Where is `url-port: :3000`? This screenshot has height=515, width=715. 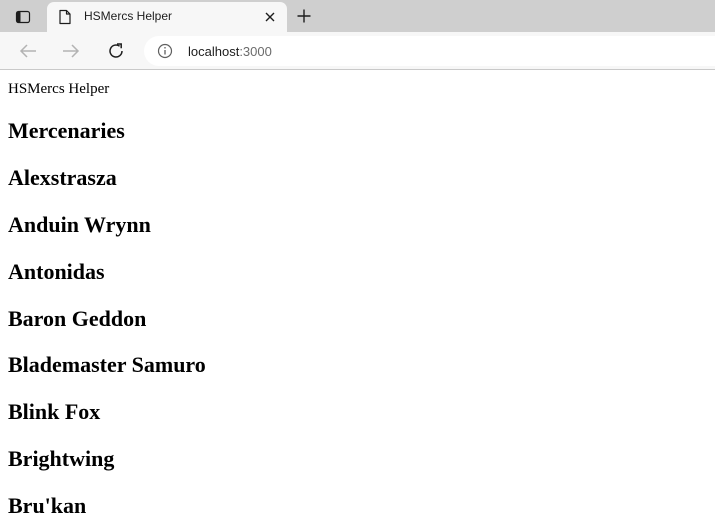
url-port: :3000 is located at coordinates (255, 51).